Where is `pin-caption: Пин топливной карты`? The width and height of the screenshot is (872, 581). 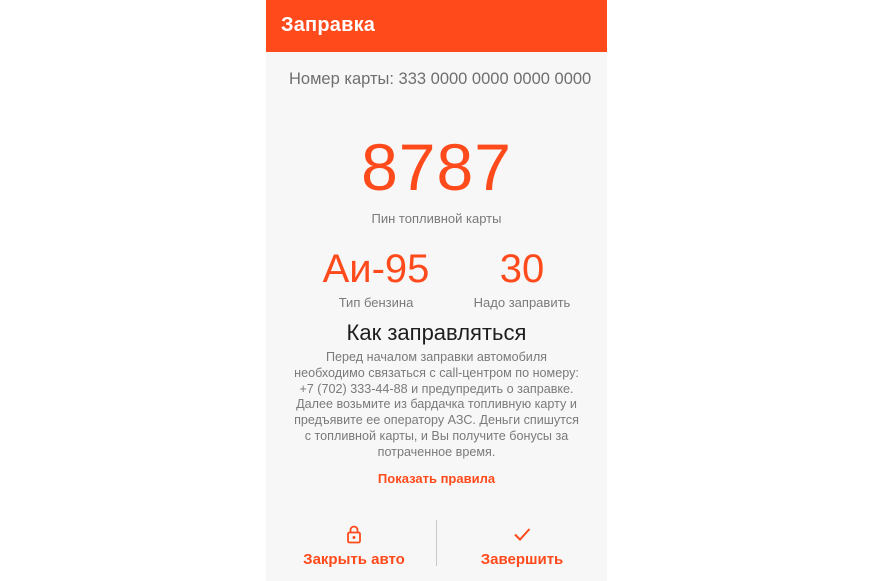 pin-caption: Пин топливной карты is located at coordinates (436, 218).